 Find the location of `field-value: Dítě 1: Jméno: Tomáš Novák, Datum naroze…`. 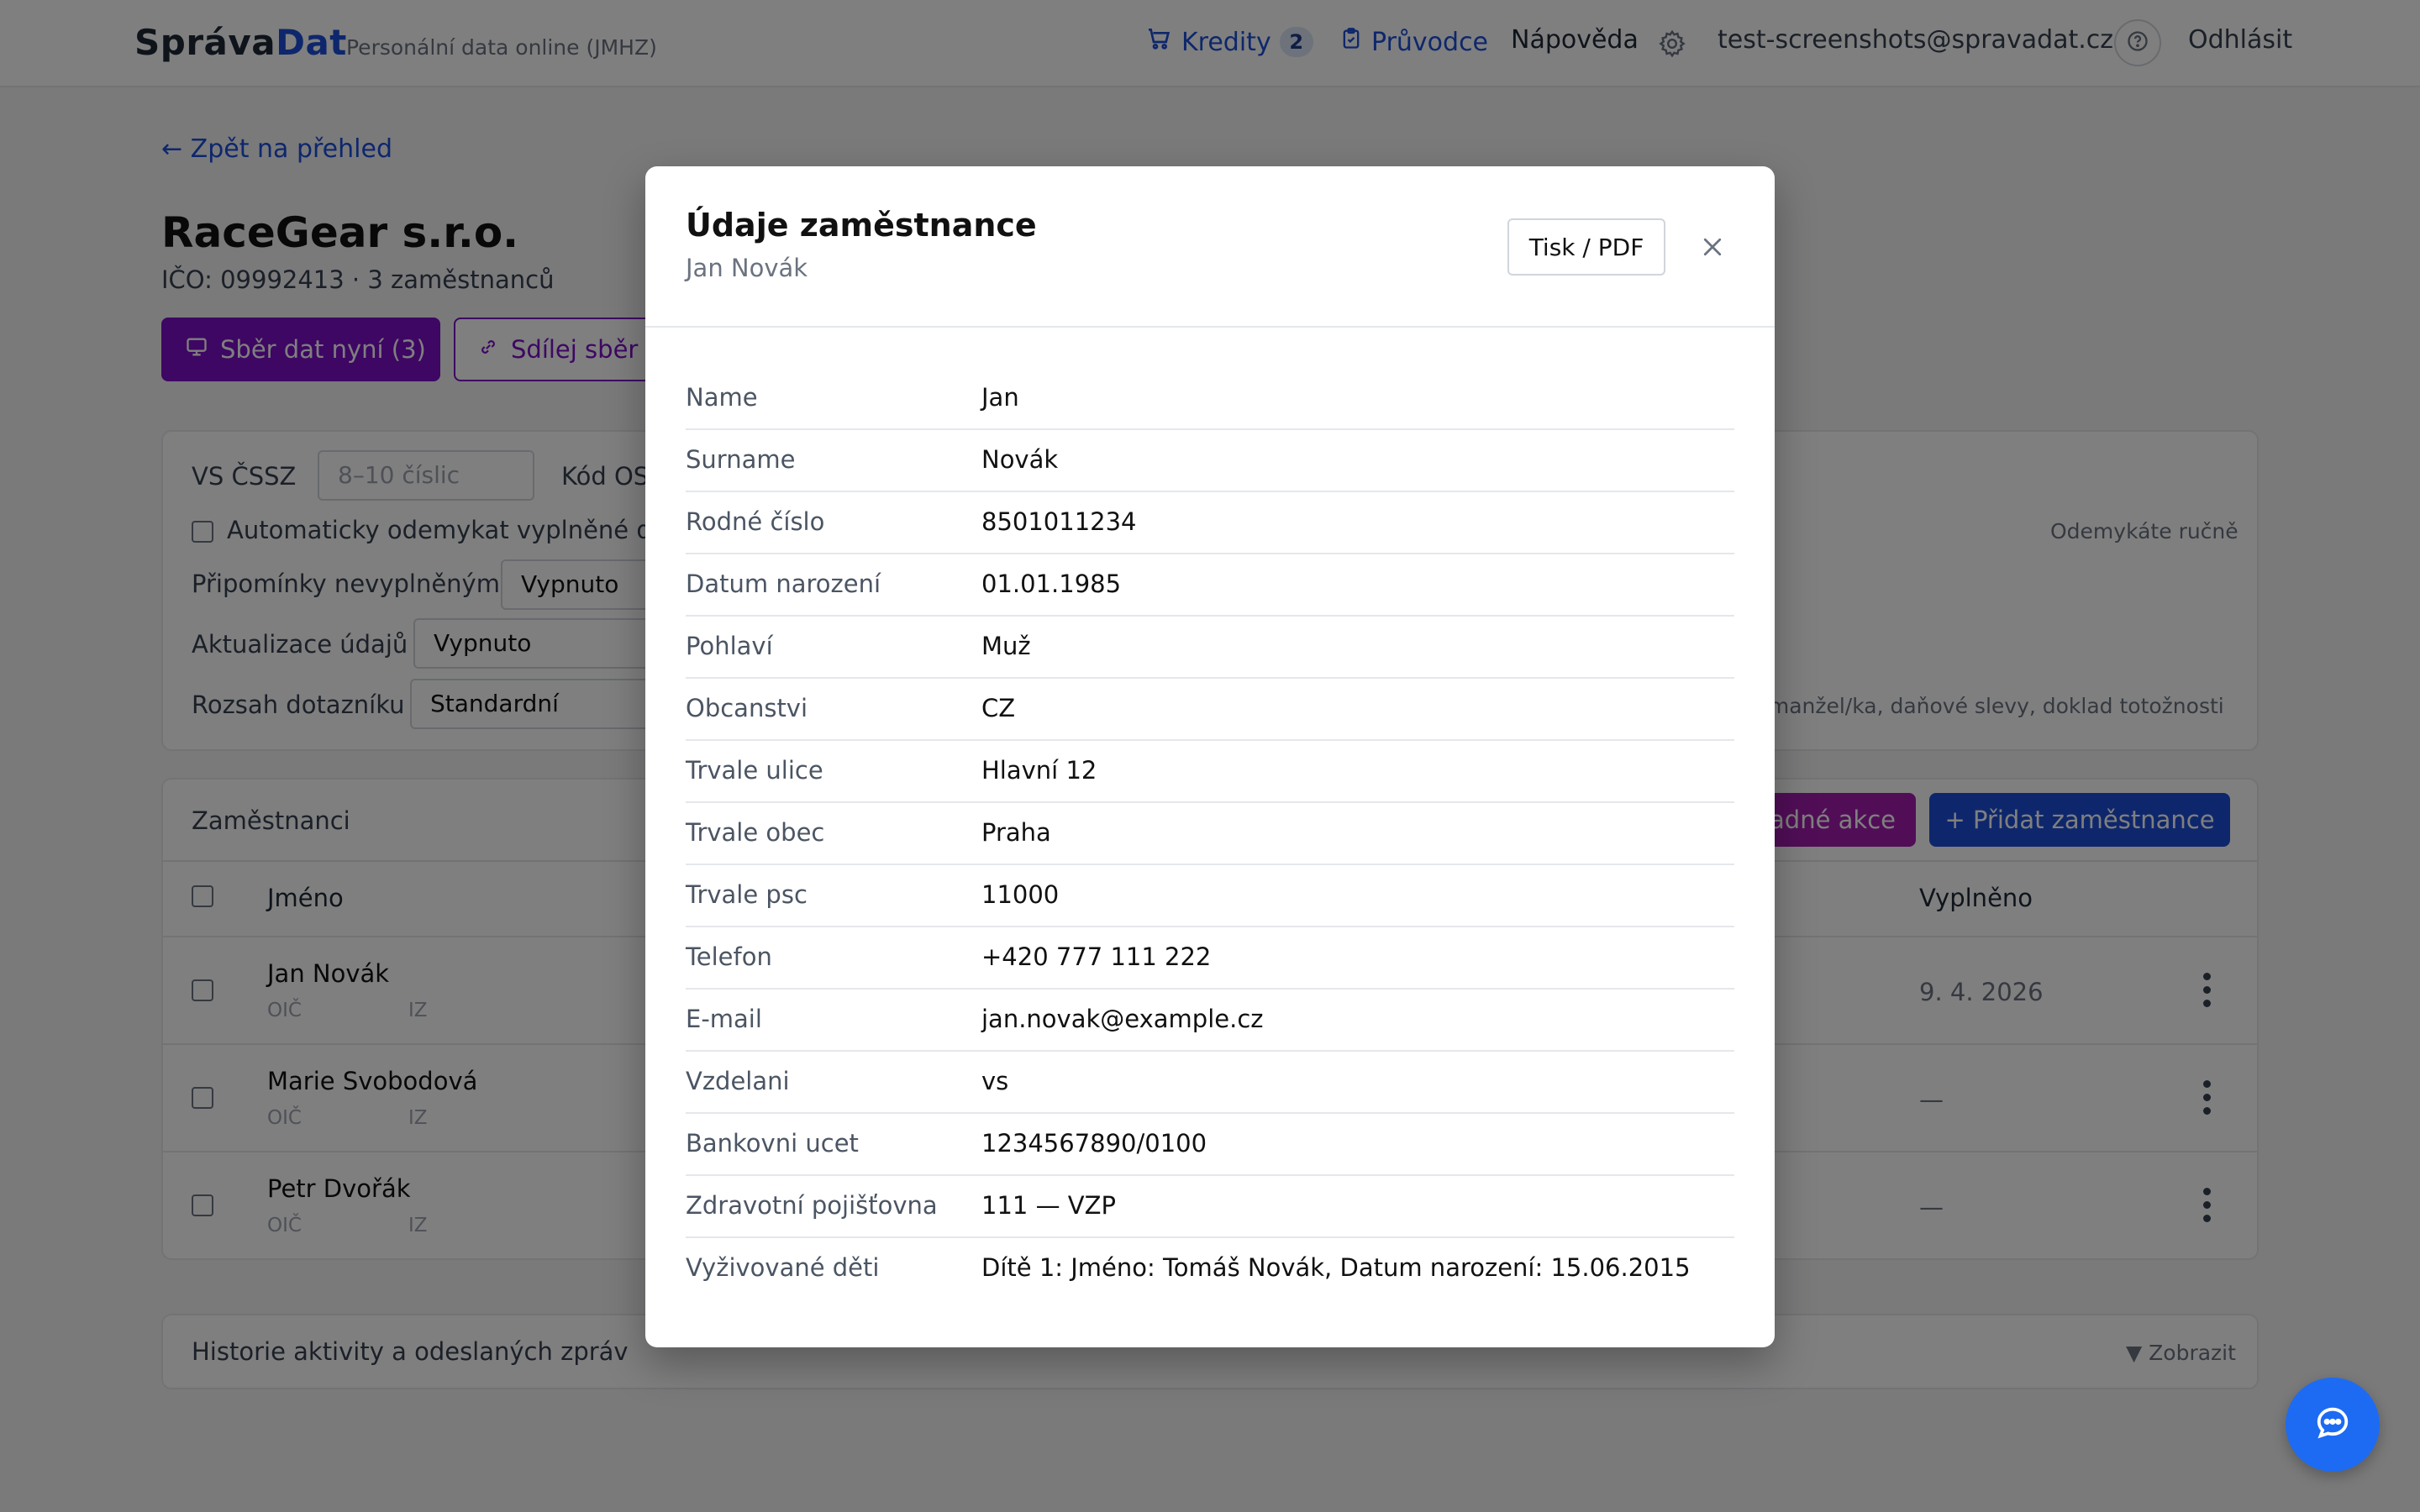

field-value: Dítě 1: Jméno: Tomáš Novák, Datum naroze… is located at coordinates (1336, 1267).